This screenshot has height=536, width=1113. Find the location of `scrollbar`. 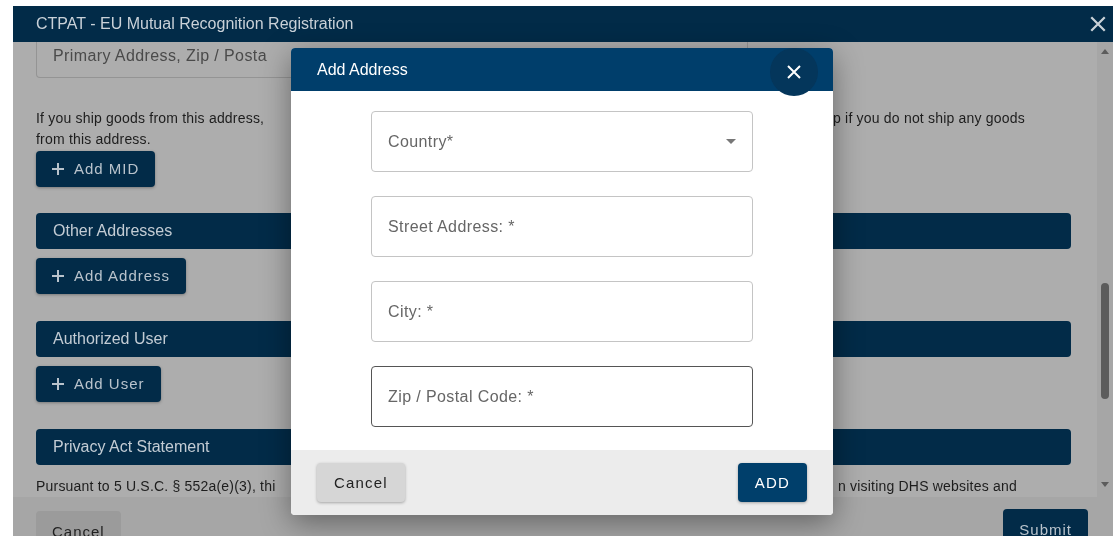

scrollbar is located at coordinates (1105, 269).